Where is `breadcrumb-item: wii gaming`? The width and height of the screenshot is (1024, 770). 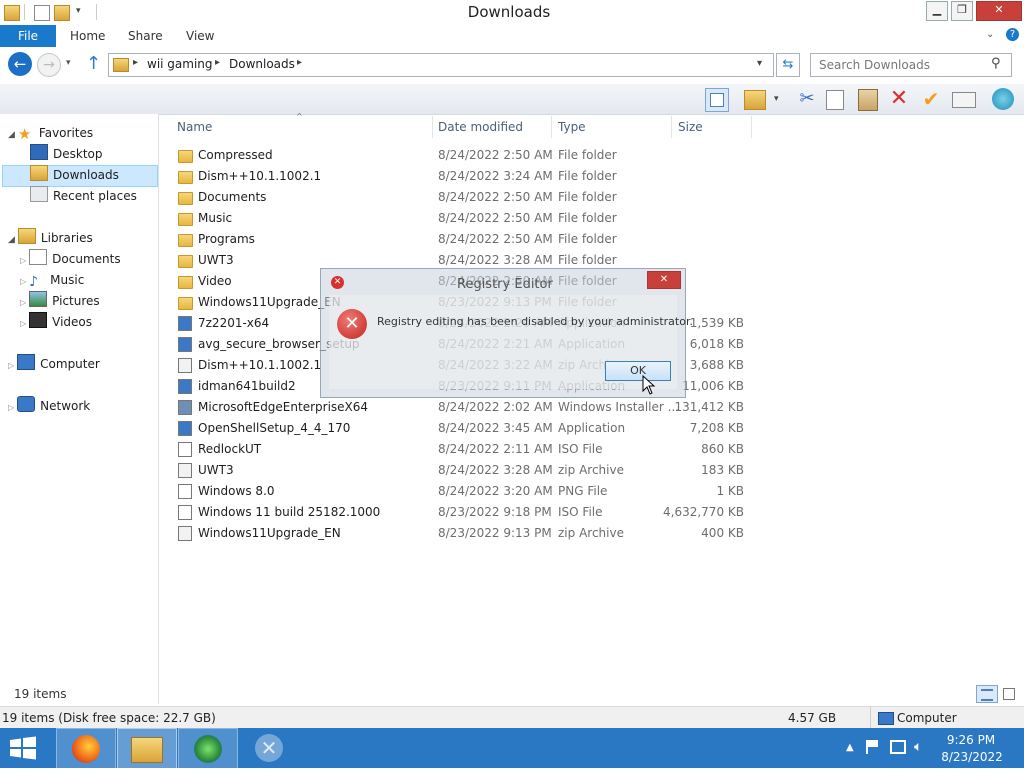
breadcrumb-item: wii gaming is located at coordinates (180, 64).